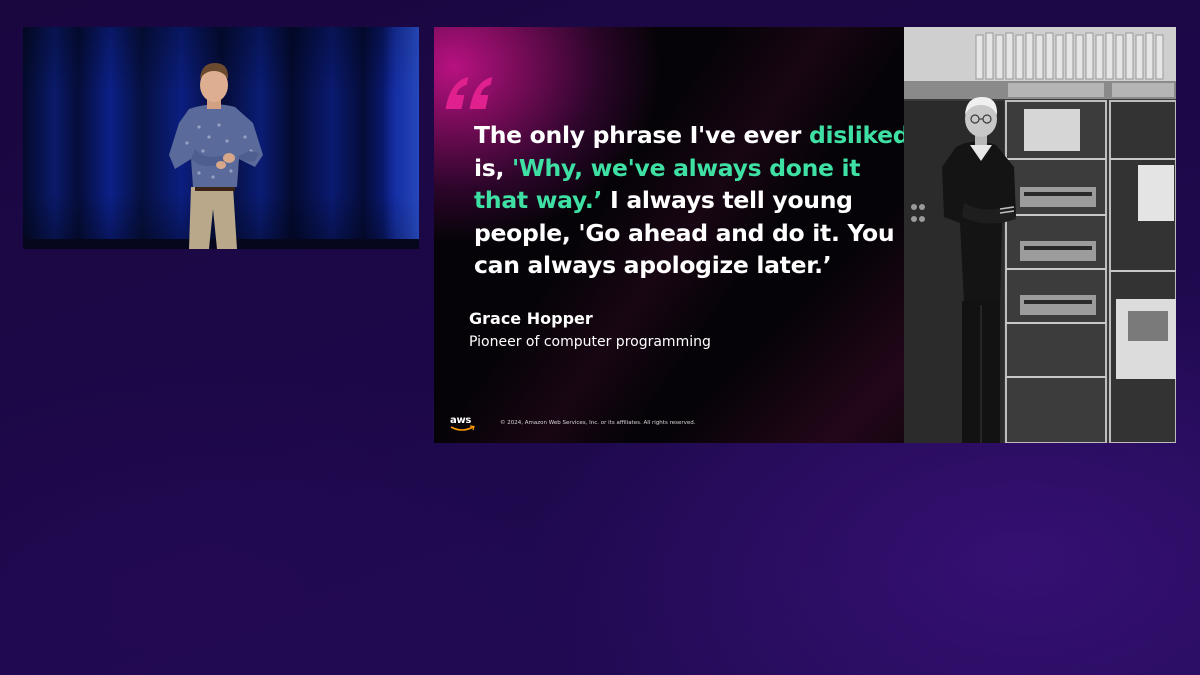  Describe the element at coordinates (590, 342) in the screenshot. I see `author-title: Pioneer of computer programming` at that location.